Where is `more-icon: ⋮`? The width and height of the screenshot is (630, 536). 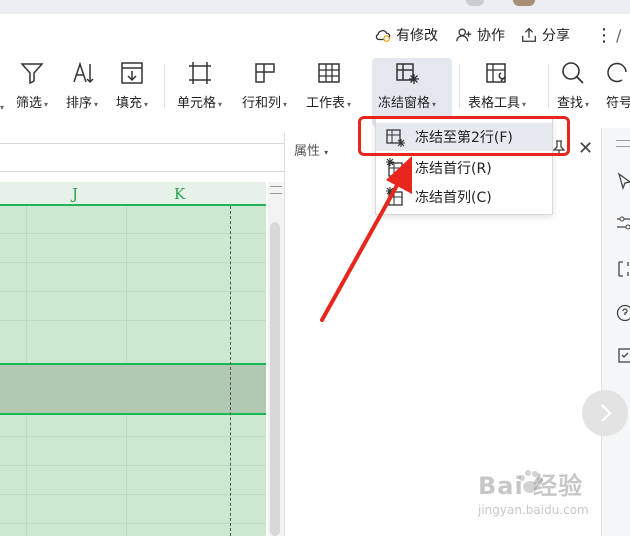 more-icon: ⋮ is located at coordinates (604, 35).